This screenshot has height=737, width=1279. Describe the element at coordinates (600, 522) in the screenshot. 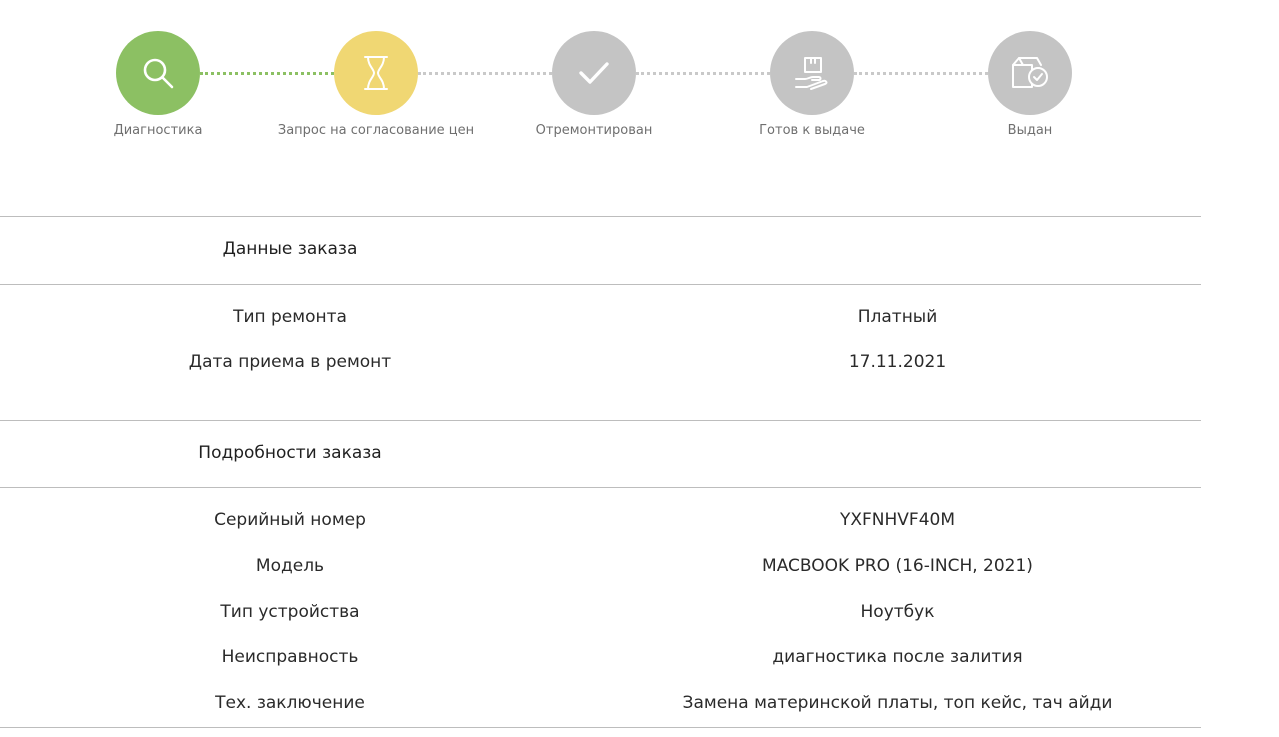

I see `order-details-row-serial: Серийный номер YXFNHVF40M` at that location.